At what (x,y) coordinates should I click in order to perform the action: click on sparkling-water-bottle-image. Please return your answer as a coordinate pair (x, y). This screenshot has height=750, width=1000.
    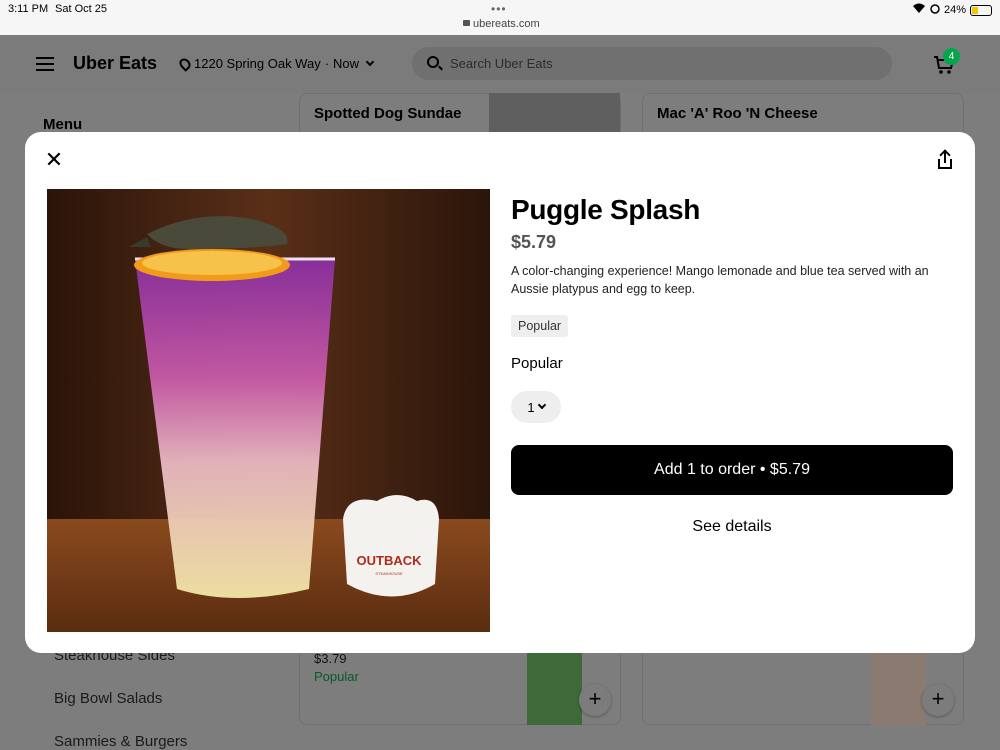
    Looking at the image, I should click on (554, 689).